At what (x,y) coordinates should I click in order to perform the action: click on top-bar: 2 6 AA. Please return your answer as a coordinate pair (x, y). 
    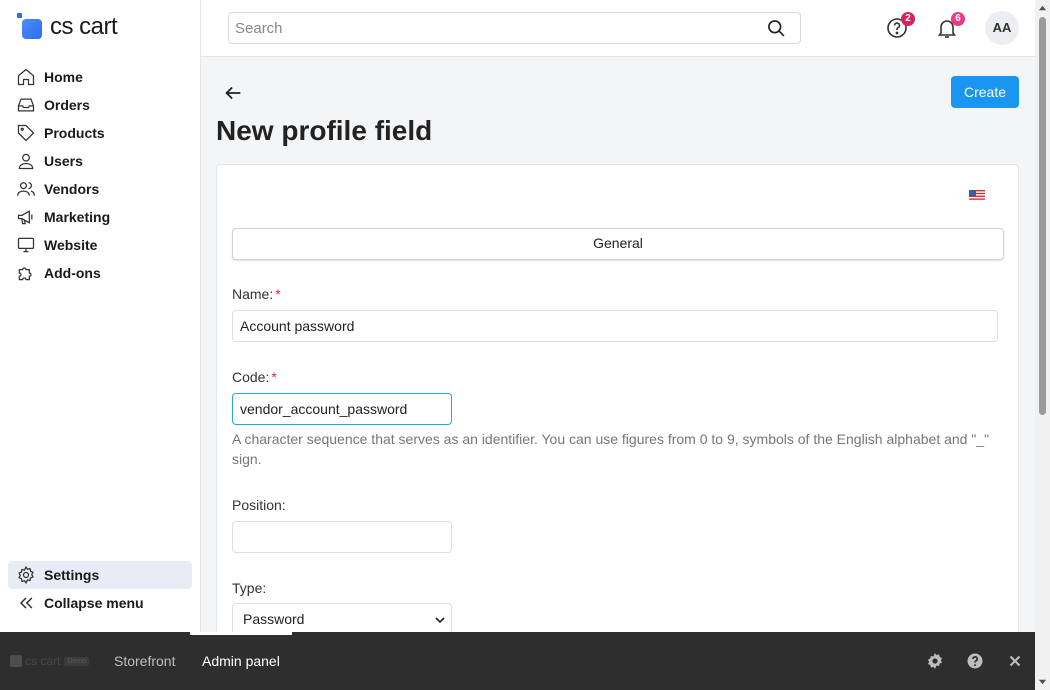
    Looking at the image, I should click on (618, 28).